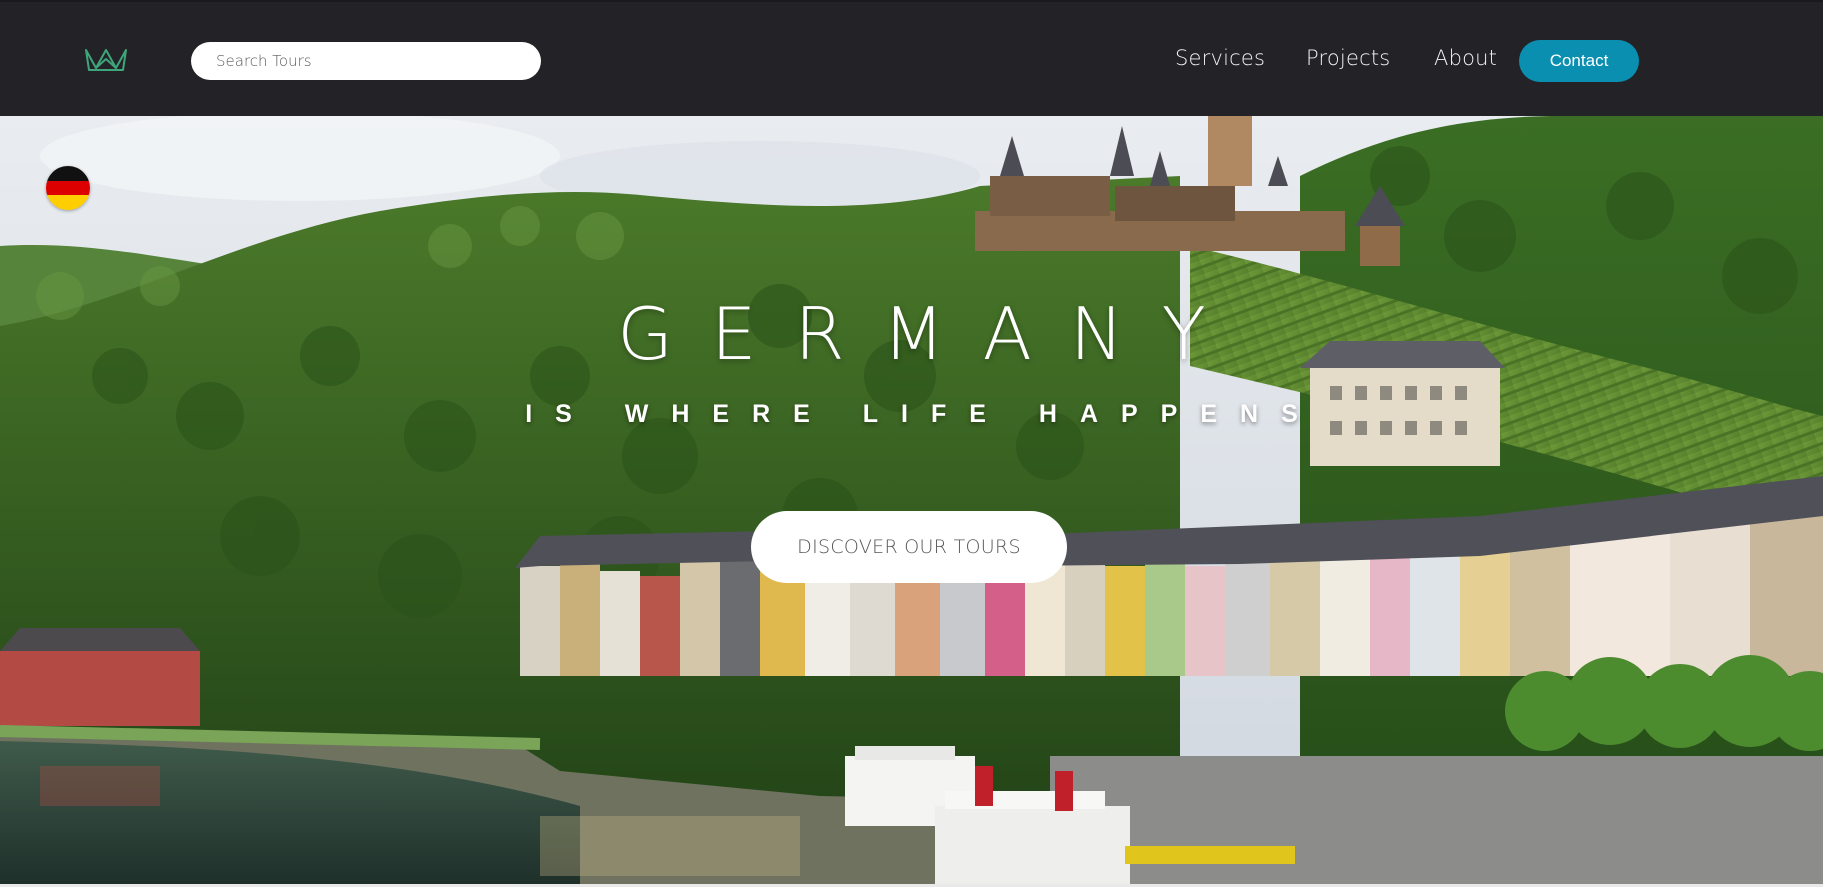 This screenshot has width=1823, height=887. Describe the element at coordinates (1348, 58) in the screenshot. I see `nav-projects-link: Projects` at that location.